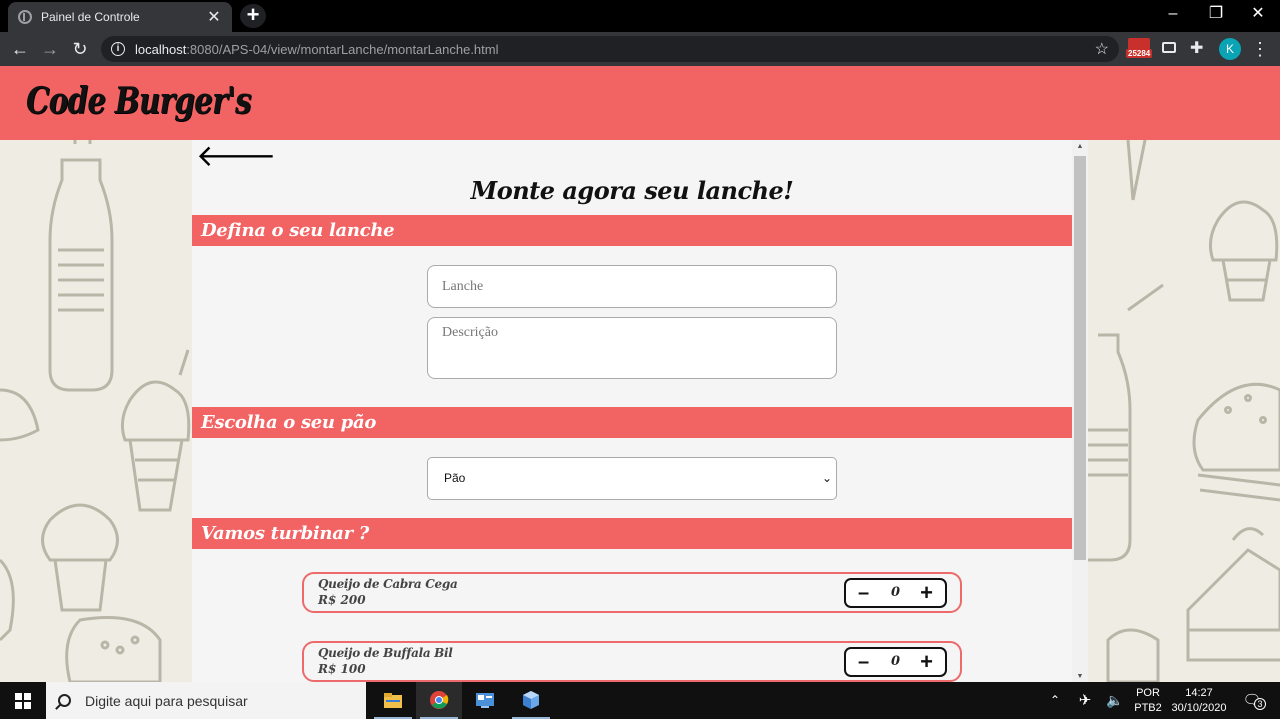 The image size is (1280, 719). Describe the element at coordinates (1230, 49) in the screenshot. I see `profile-avatar: K` at that location.